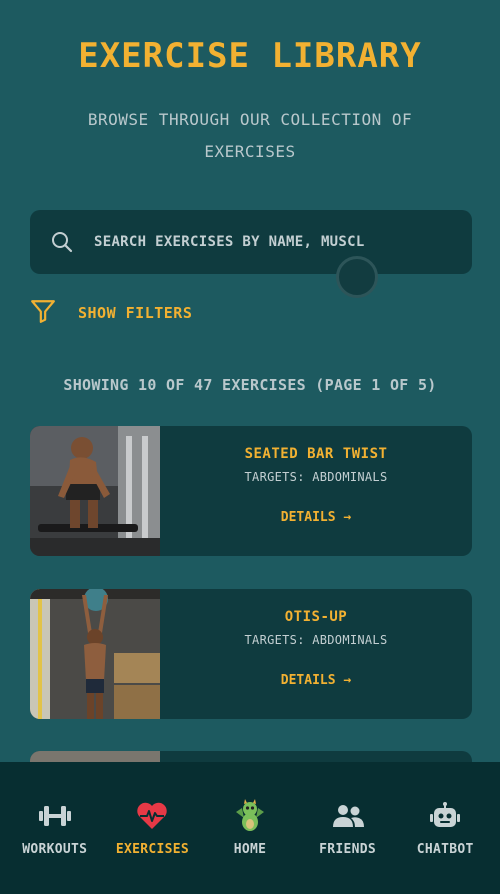  What do you see at coordinates (135, 313) in the screenshot?
I see `show-filters-label: SHOW FILTERS` at bounding box center [135, 313].